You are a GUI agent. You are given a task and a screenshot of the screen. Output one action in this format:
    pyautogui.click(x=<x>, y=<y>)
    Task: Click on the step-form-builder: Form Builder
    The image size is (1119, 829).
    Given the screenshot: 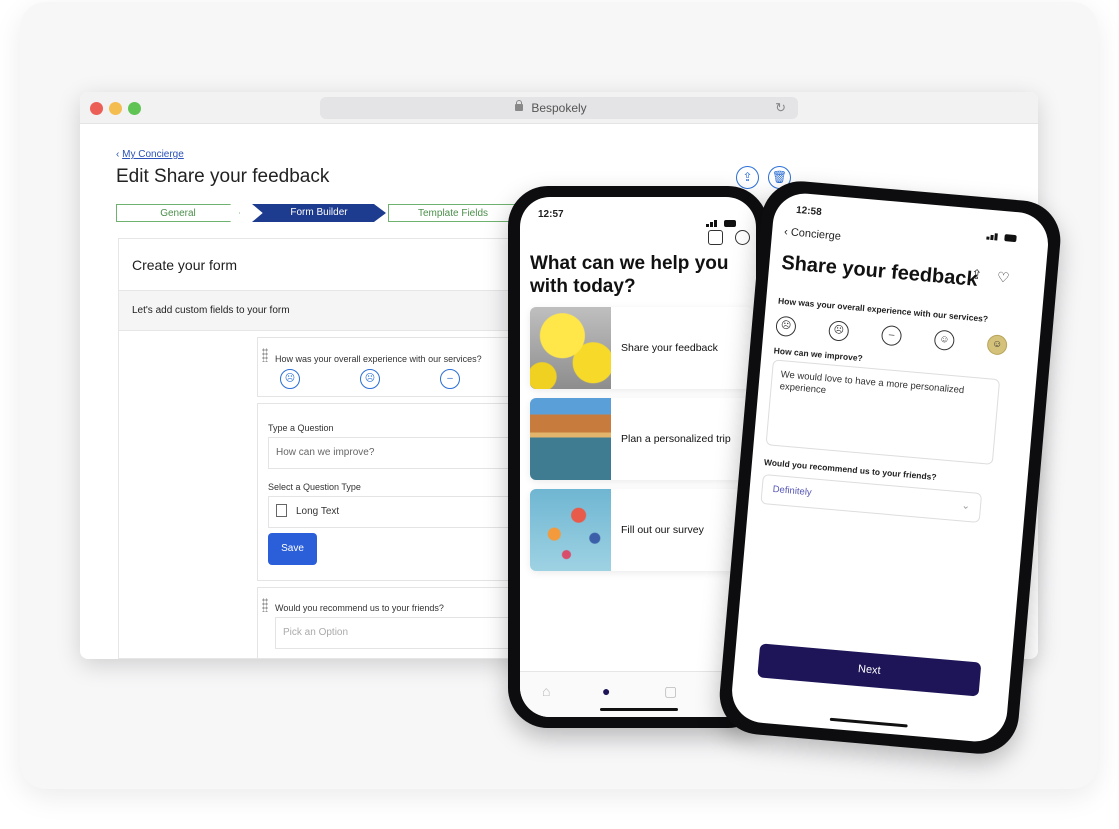 What is the action you would take?
    pyautogui.click(x=319, y=213)
    